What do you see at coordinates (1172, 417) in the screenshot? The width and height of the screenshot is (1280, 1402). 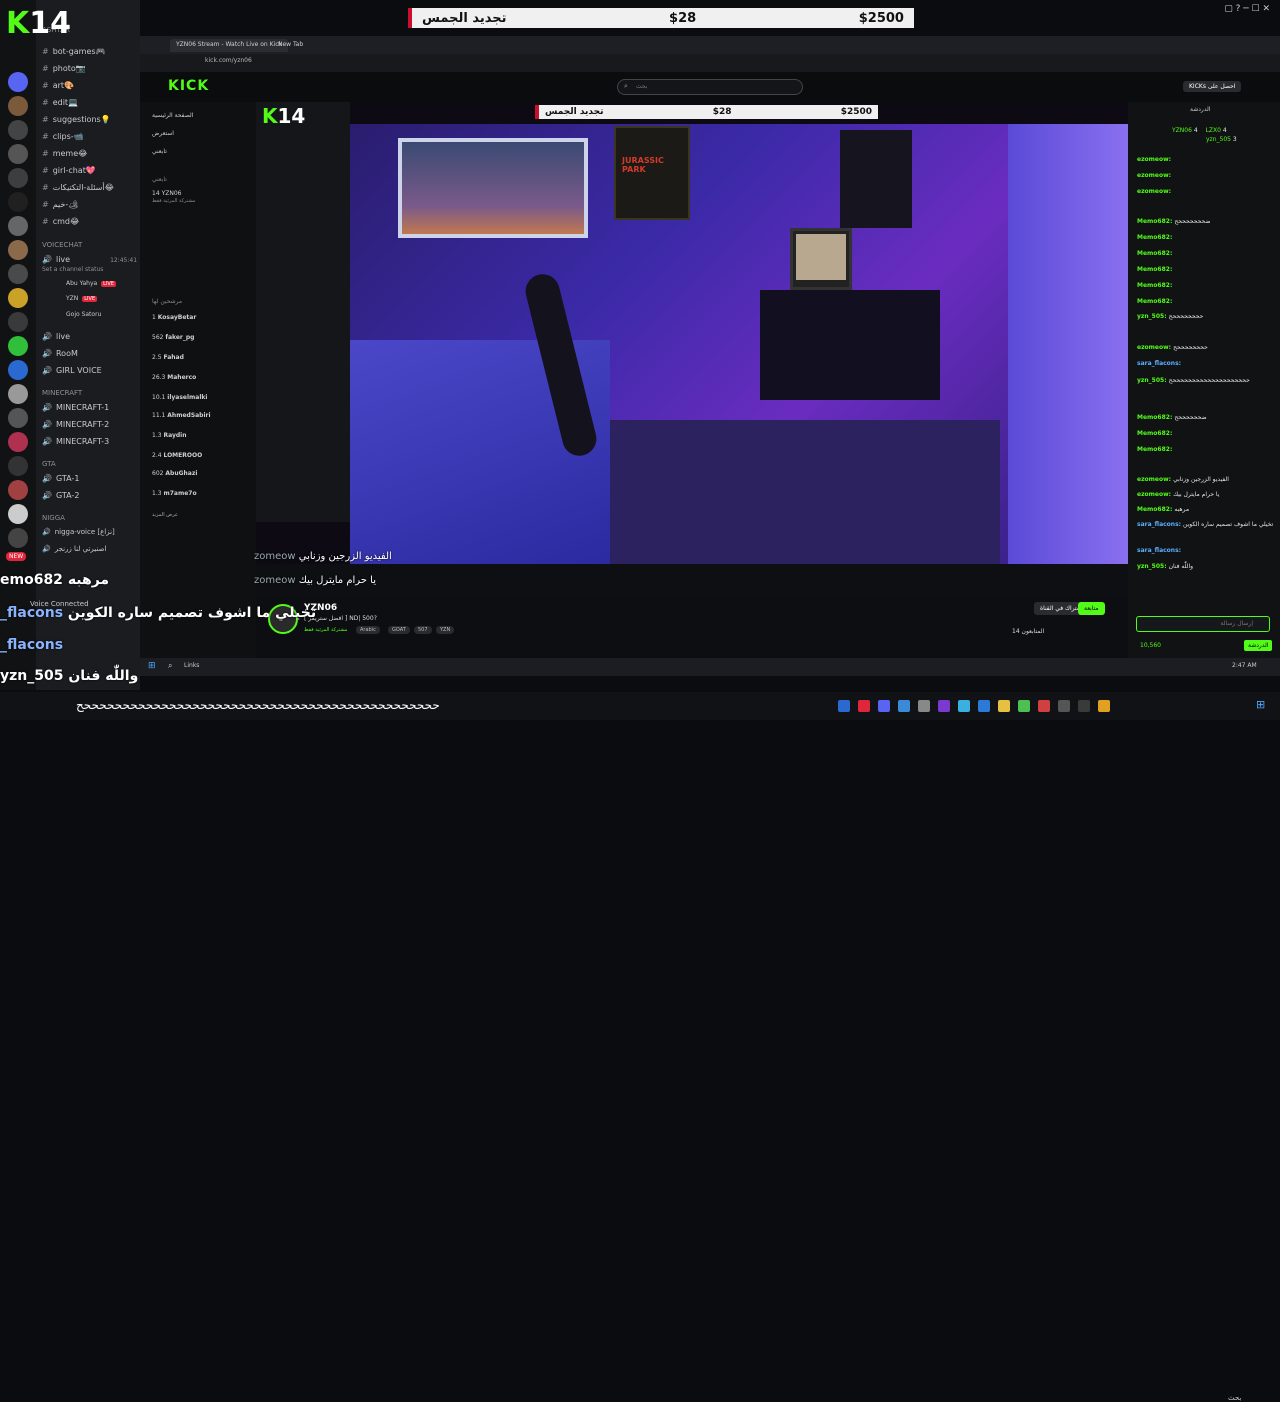 I see `chat-message: Memo682: ضححححححح` at bounding box center [1172, 417].